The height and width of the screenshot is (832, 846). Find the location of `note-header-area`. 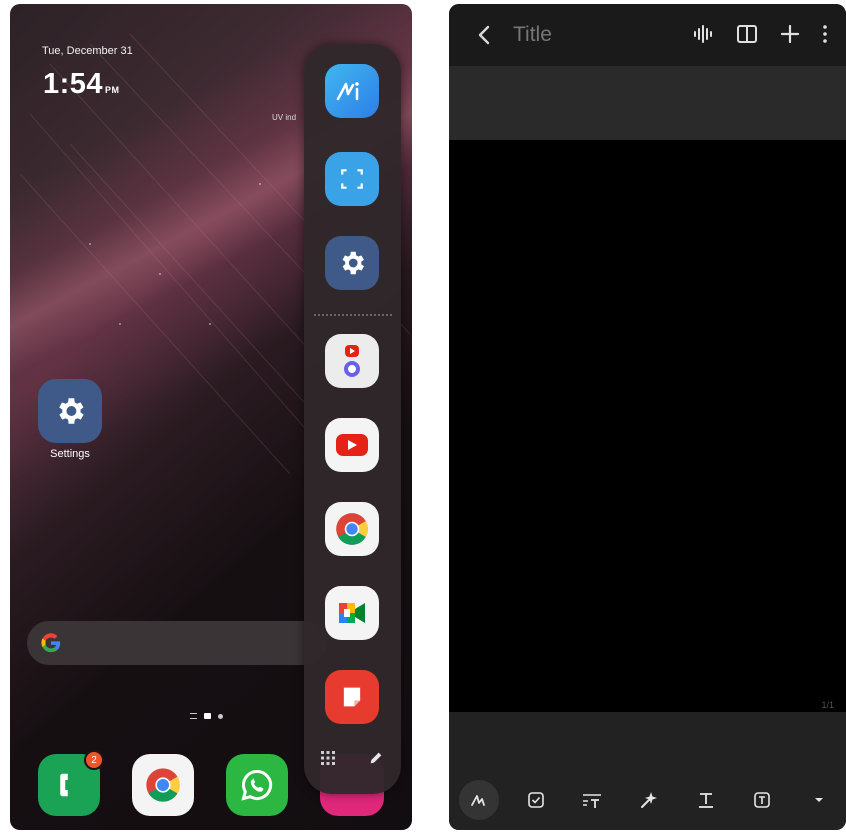

note-header-area is located at coordinates (647, 103).